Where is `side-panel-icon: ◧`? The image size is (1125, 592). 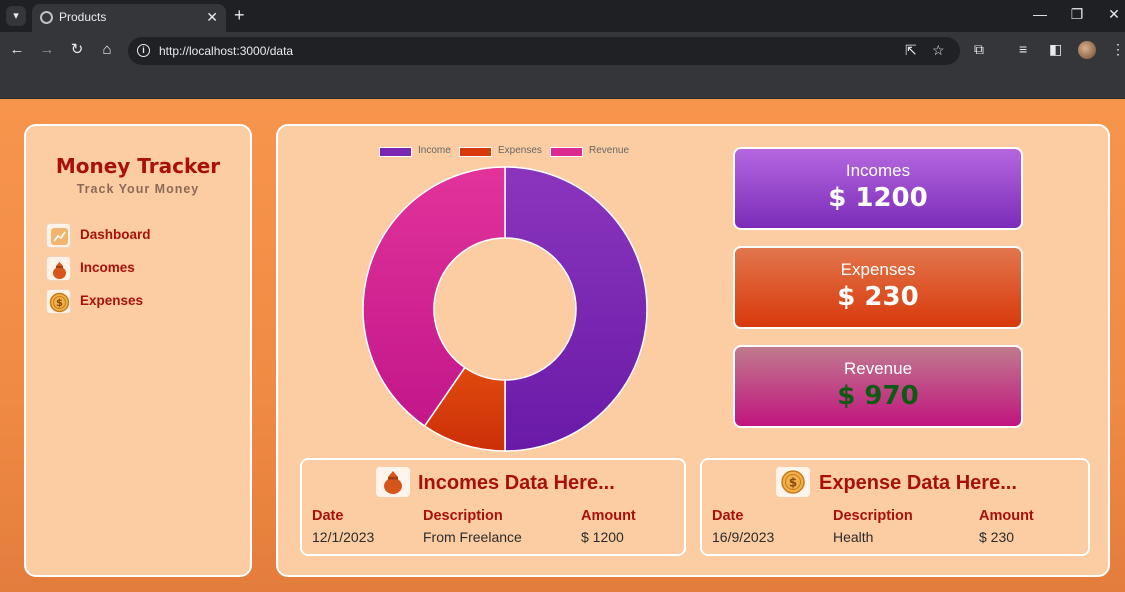
side-panel-icon: ◧ is located at coordinates (1055, 49).